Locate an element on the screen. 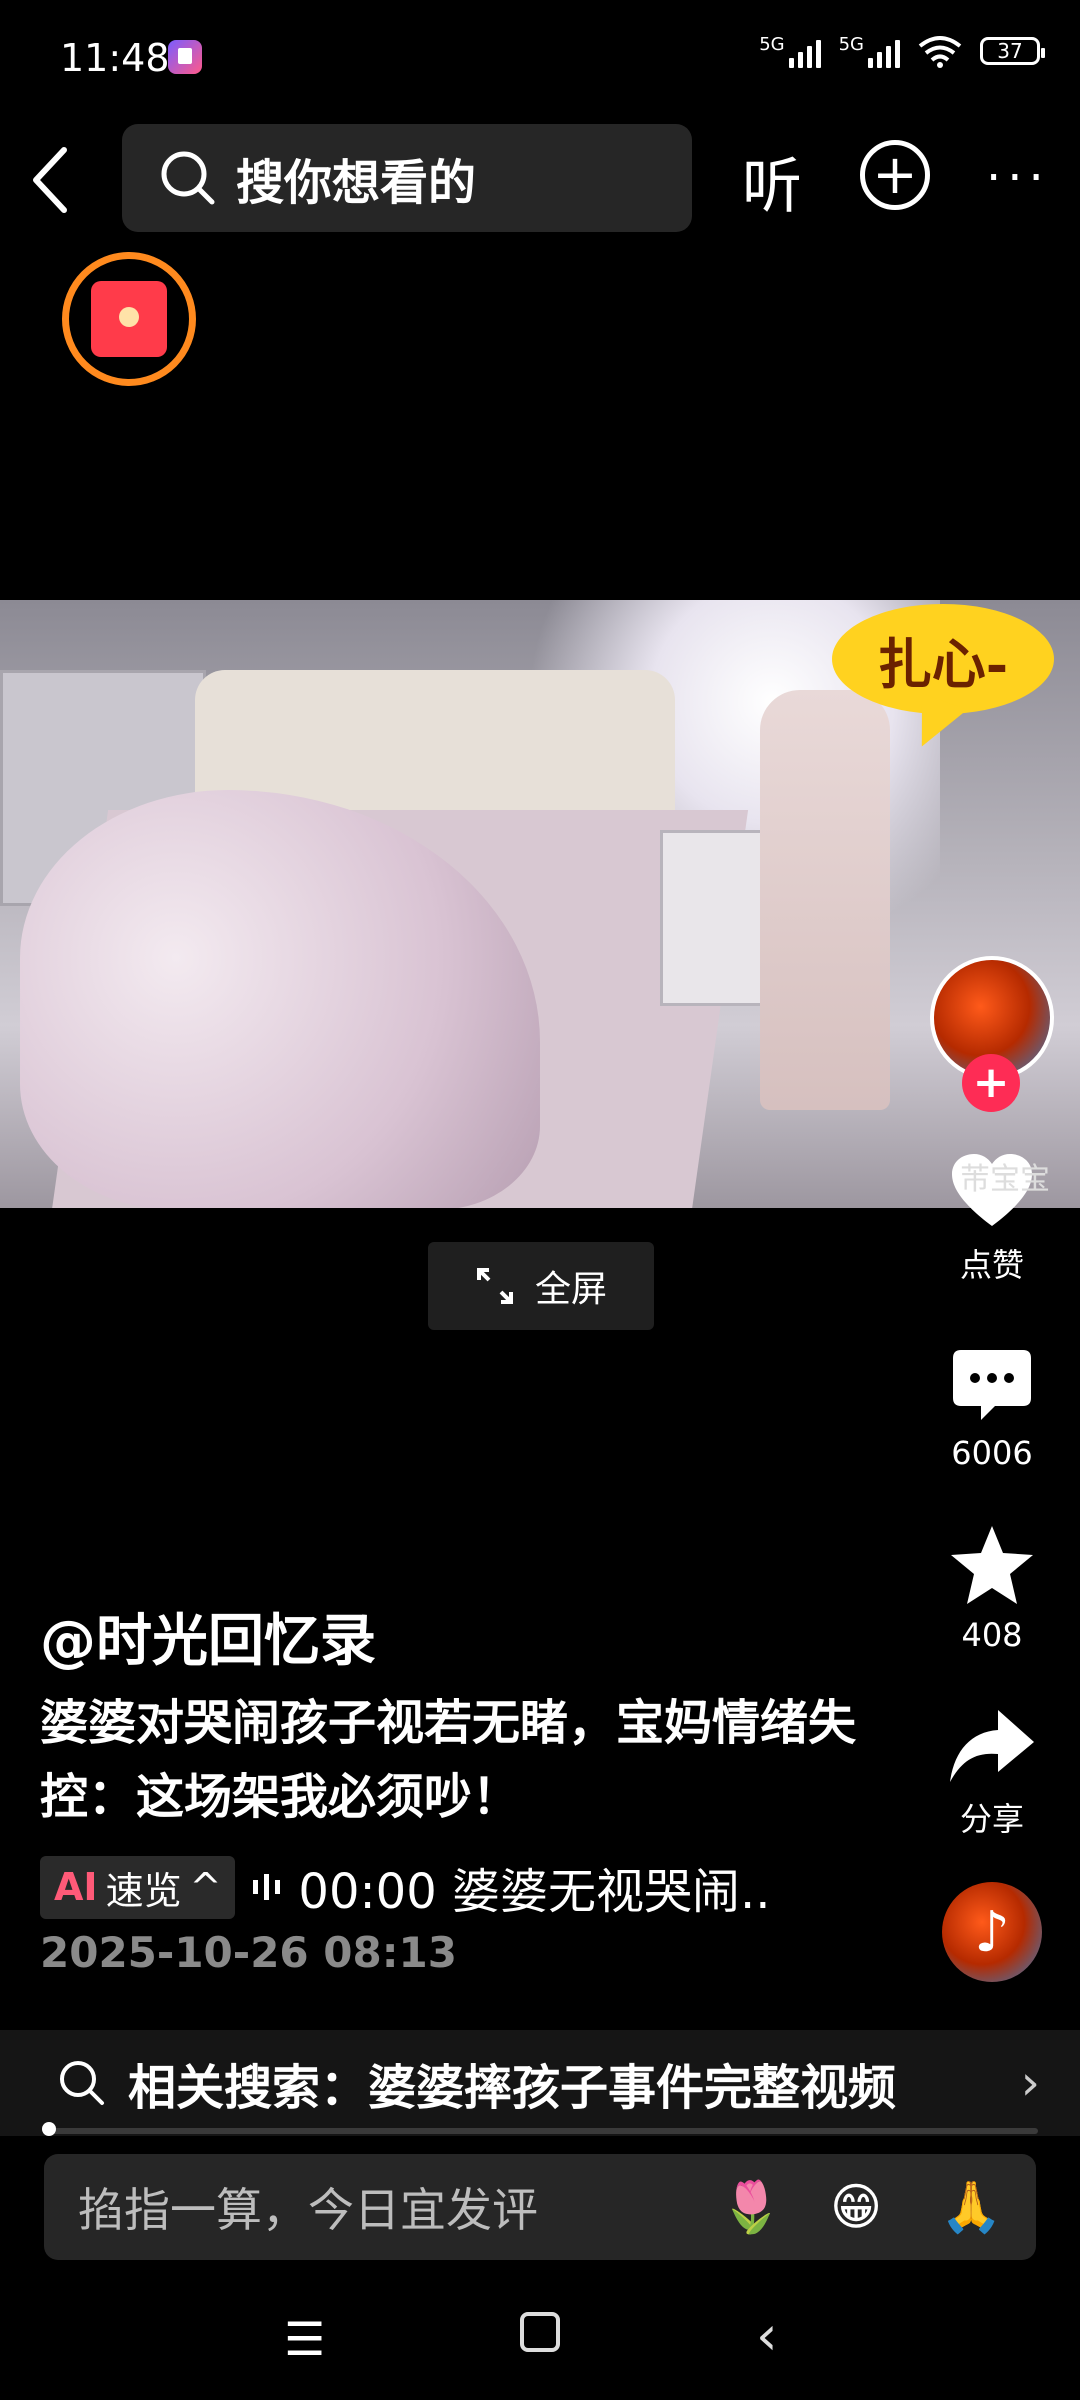 This screenshot has height=2400, width=1080. search-placeholder: 搜你想看的 is located at coordinates (356, 183).